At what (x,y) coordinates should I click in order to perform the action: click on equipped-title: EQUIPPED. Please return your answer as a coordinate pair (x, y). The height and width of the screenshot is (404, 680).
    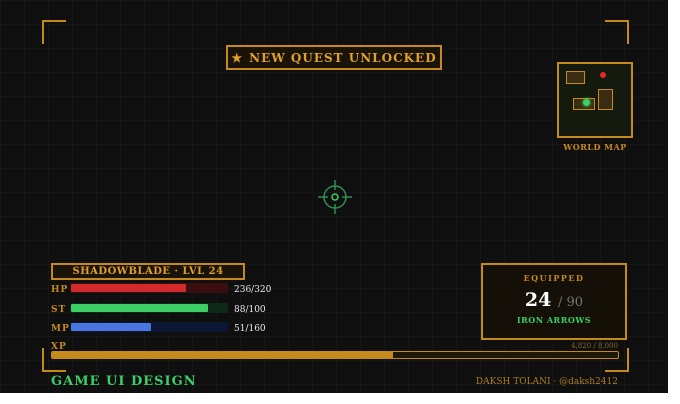
    Looking at the image, I should click on (554, 278).